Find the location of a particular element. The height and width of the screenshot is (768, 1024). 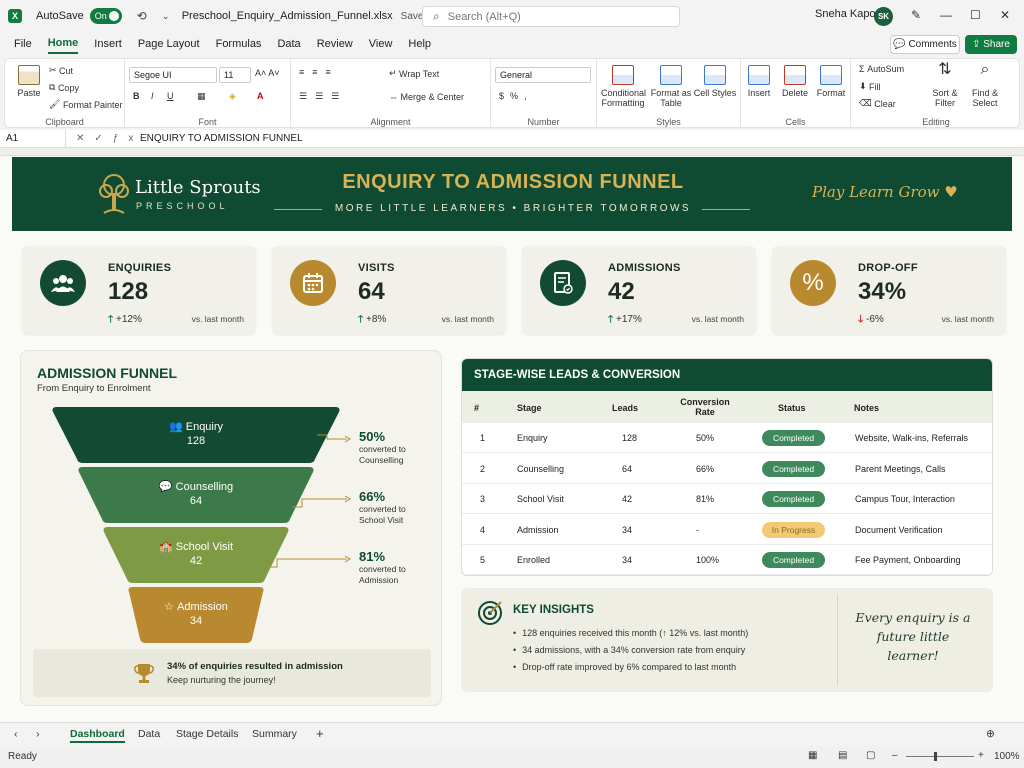

menu-home: Home is located at coordinates (63, 44).